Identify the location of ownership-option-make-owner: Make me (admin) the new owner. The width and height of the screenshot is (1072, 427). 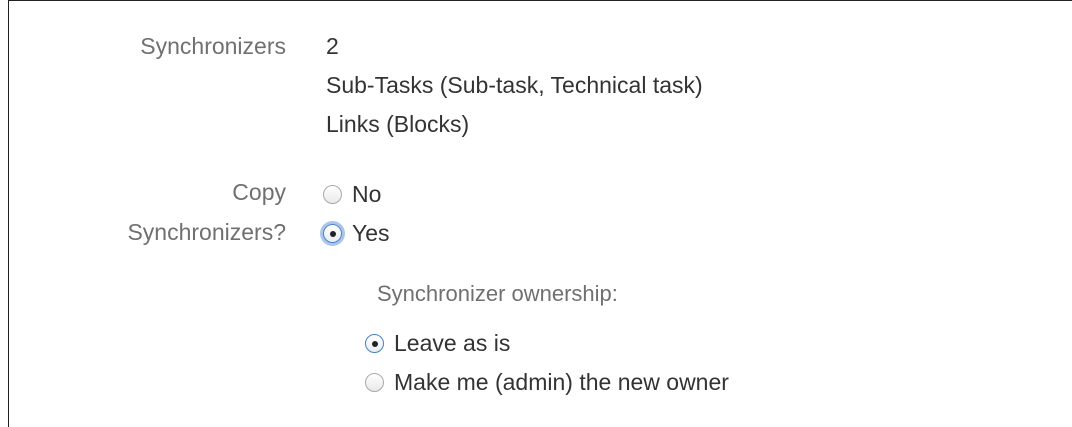
(547, 382).